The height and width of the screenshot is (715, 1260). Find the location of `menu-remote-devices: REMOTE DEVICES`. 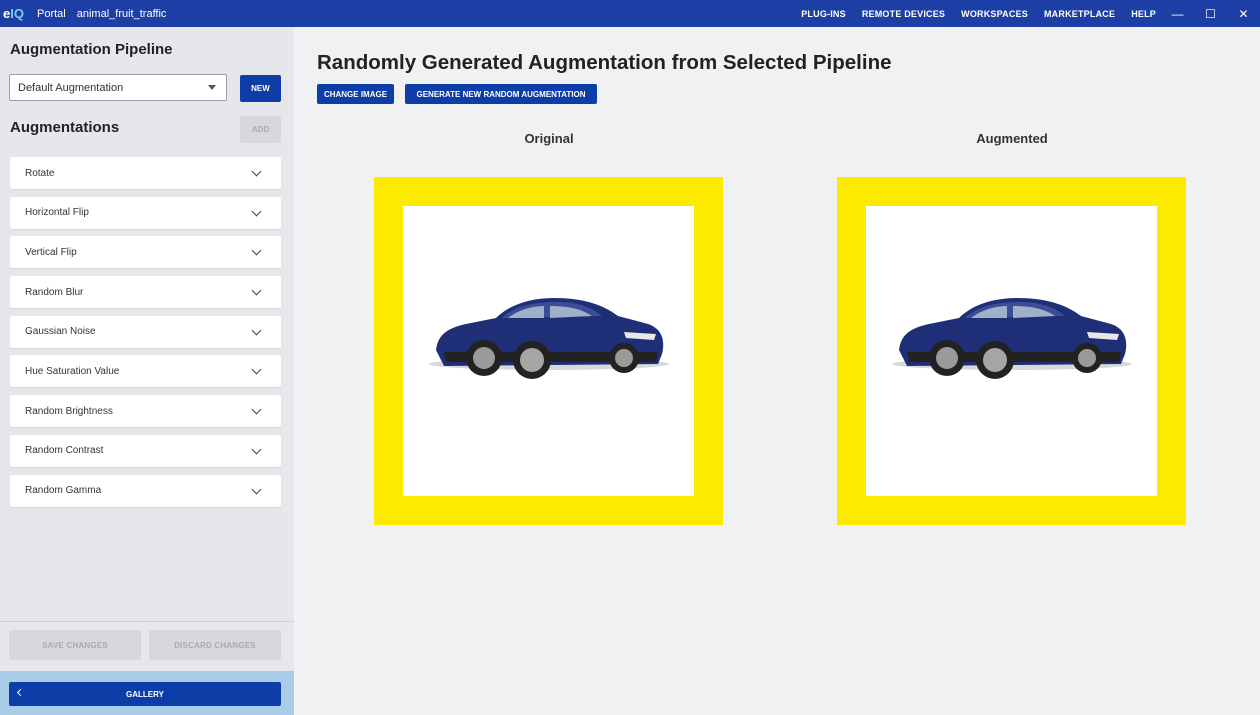

menu-remote-devices: REMOTE DEVICES is located at coordinates (903, 14).